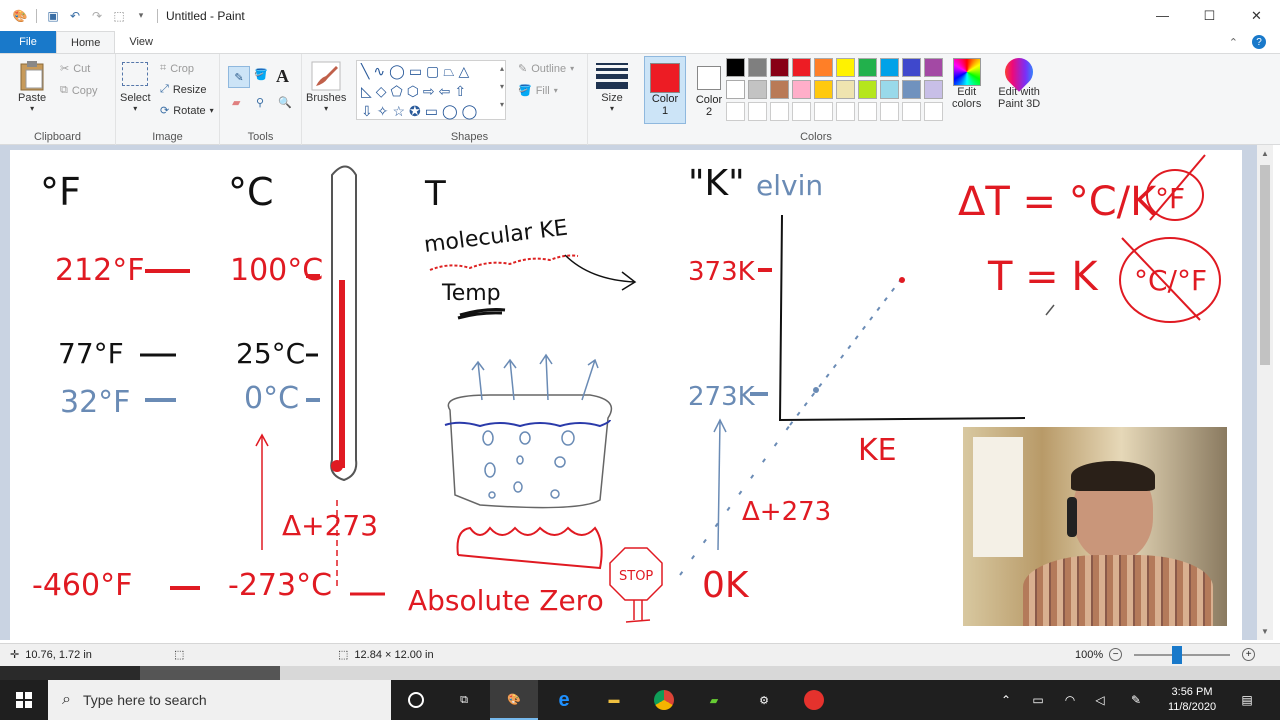 The image size is (1280, 720). What do you see at coordinates (664, 700) in the screenshot?
I see `chrome-icon` at bounding box center [664, 700].